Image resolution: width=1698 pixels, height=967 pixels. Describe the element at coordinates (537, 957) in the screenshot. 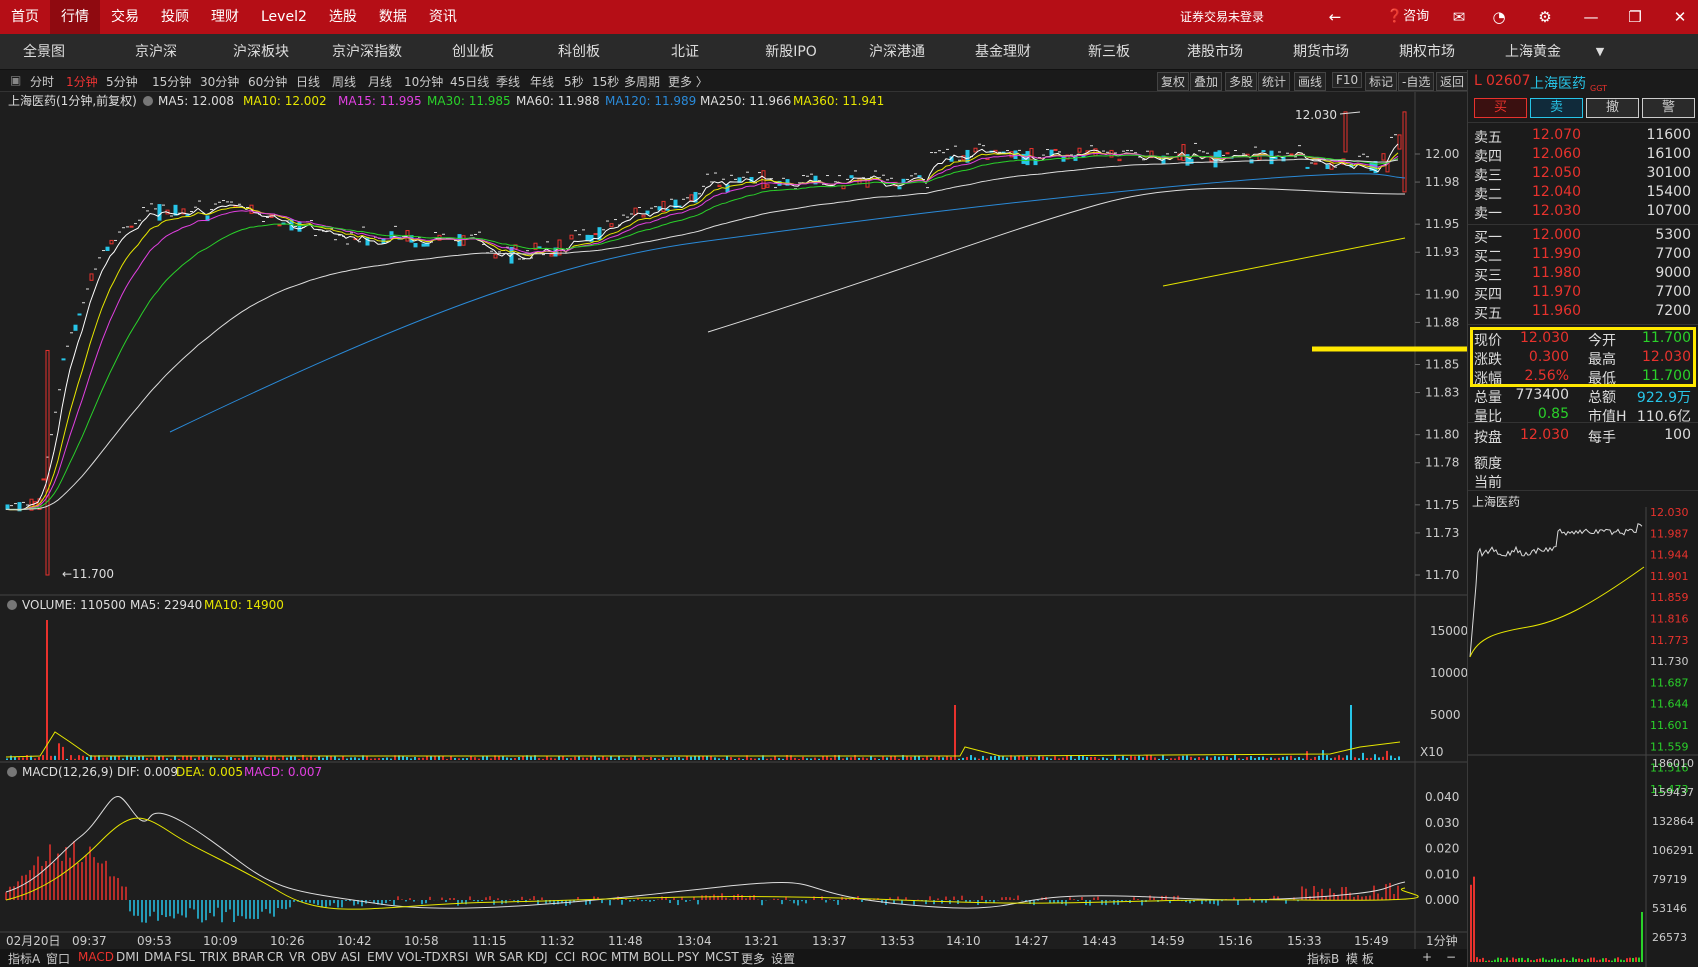

I see `indicator-tab: KDJ` at that location.